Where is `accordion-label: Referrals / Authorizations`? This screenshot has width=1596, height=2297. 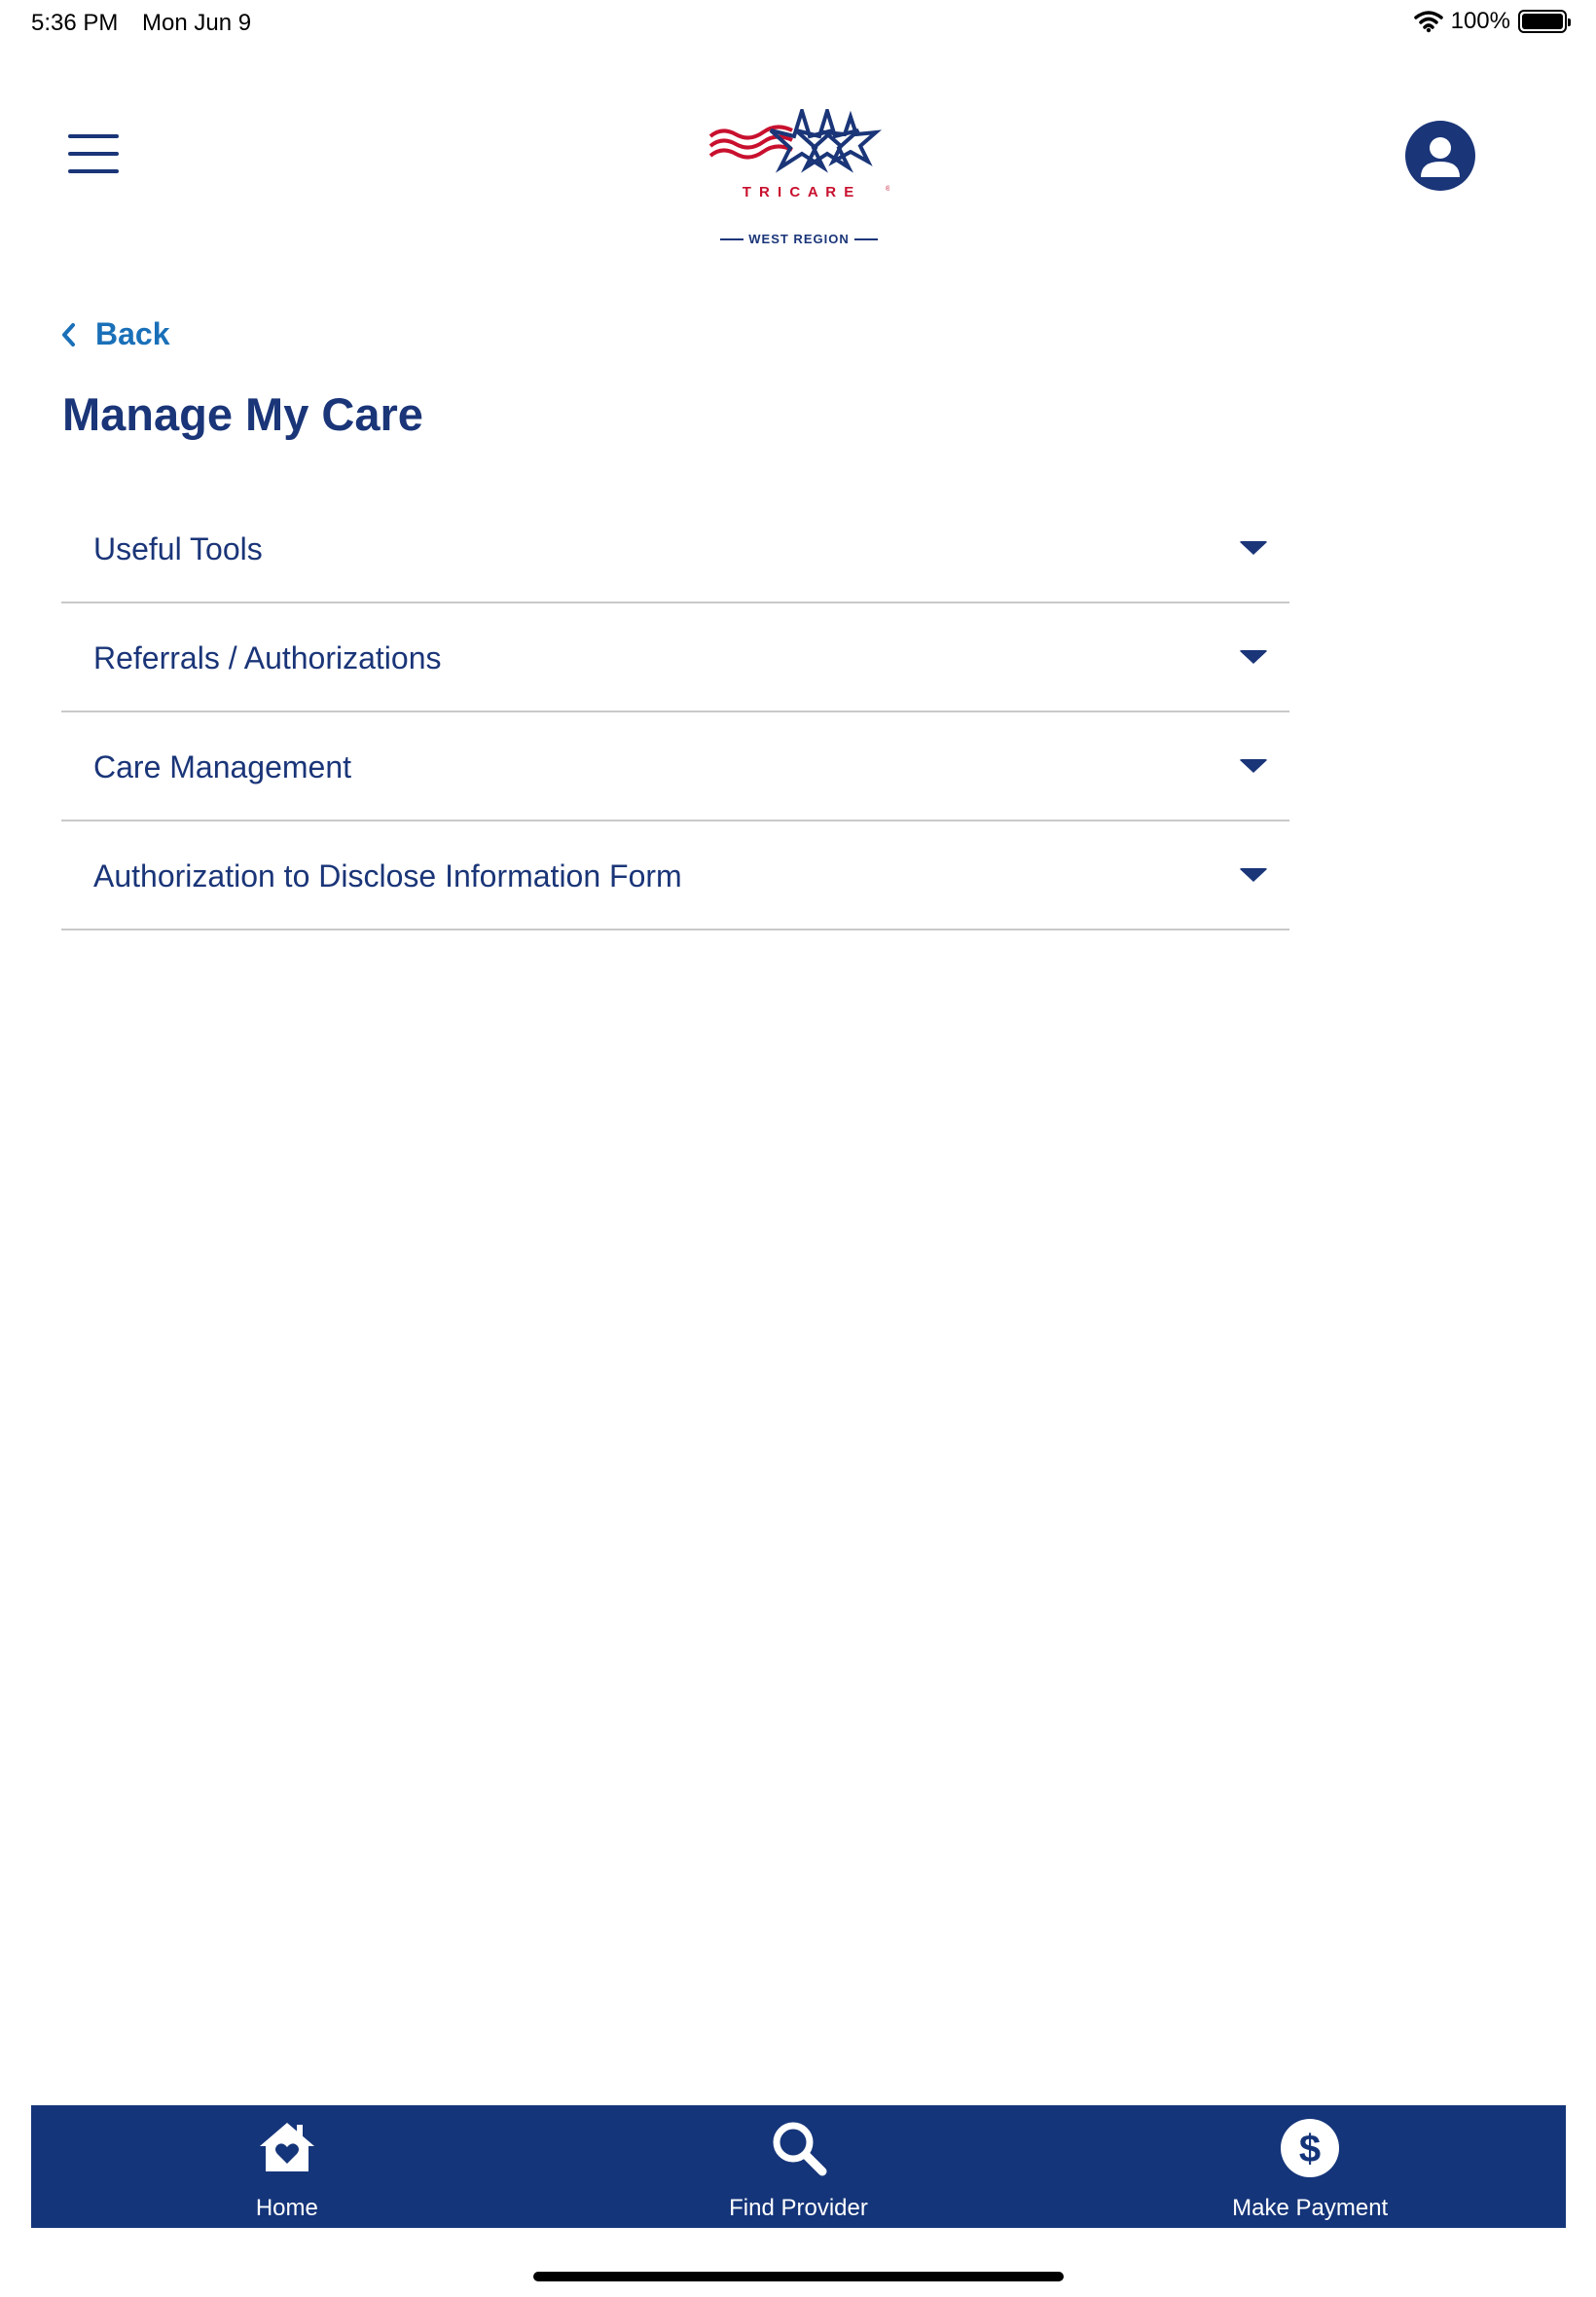 accordion-label: Referrals / Authorizations is located at coordinates (267, 658).